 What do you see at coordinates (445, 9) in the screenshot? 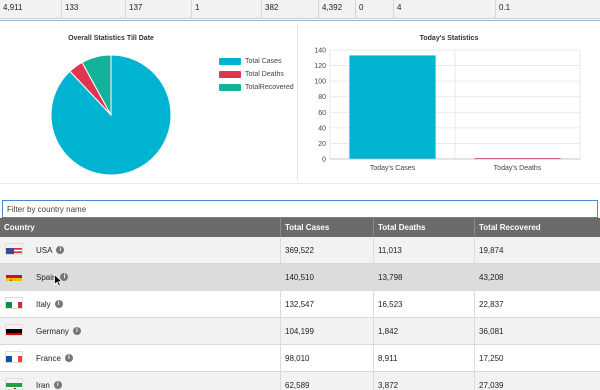
I see `strip-cell: 4` at bounding box center [445, 9].